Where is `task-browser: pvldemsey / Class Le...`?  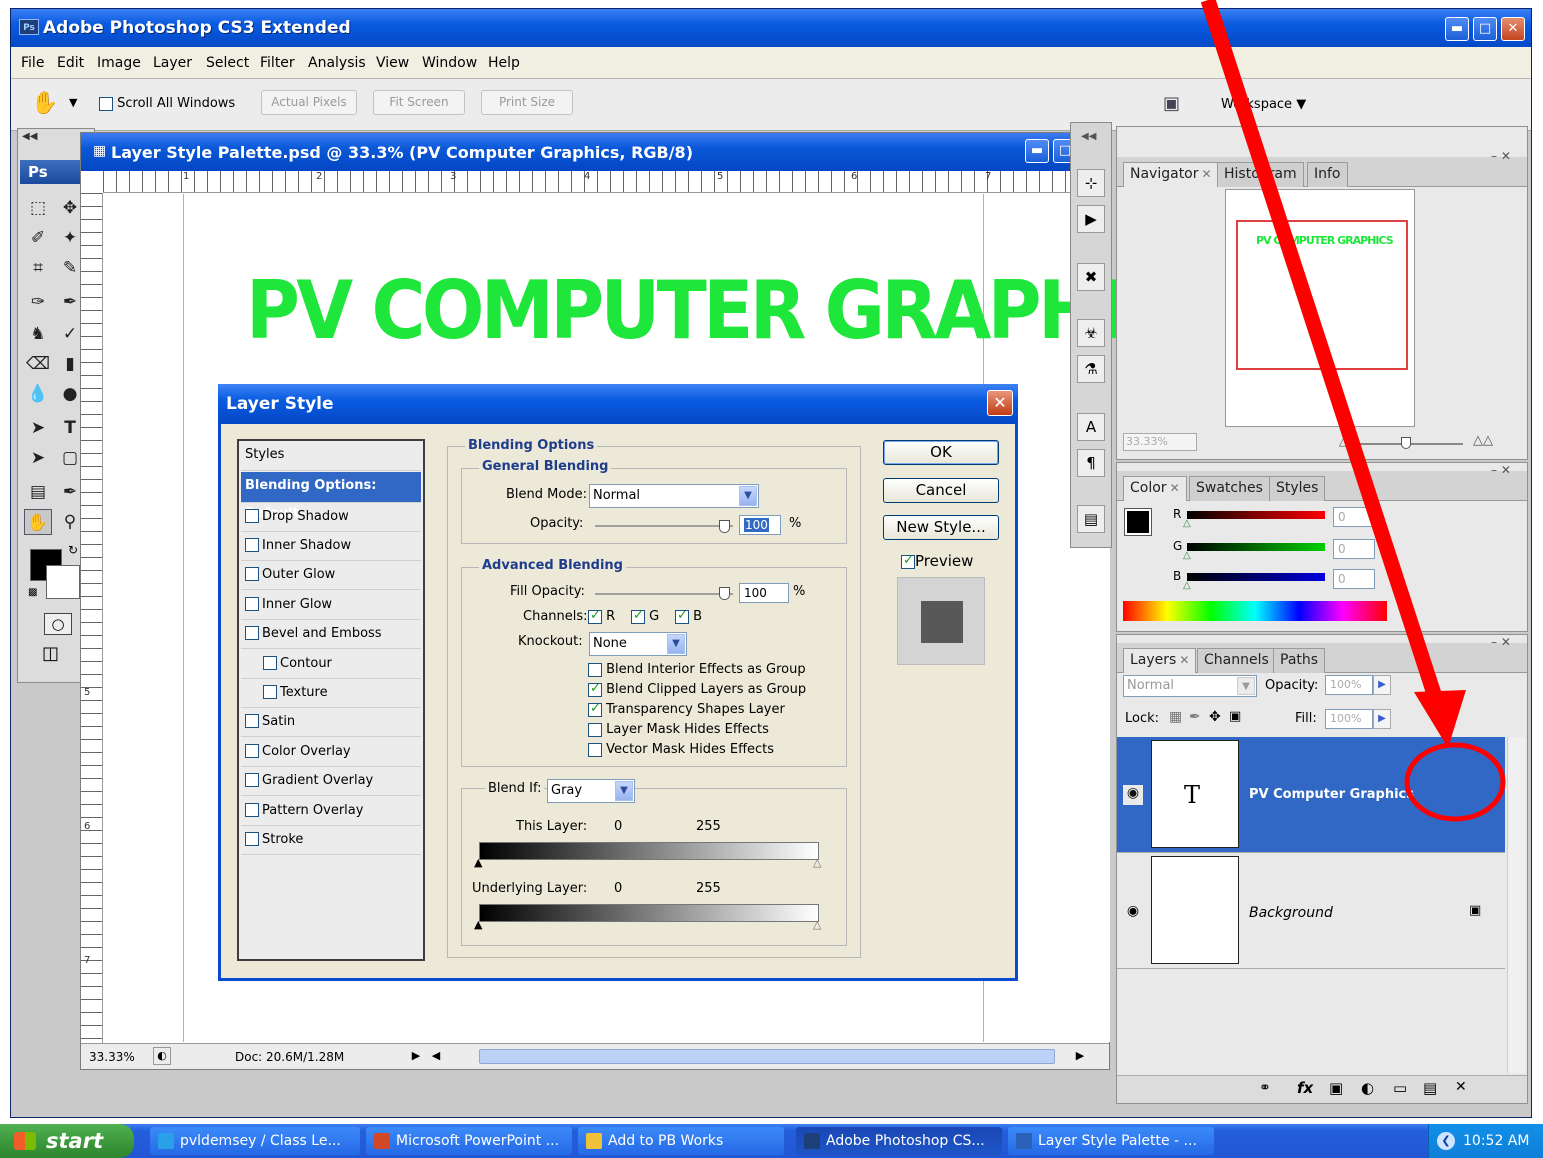
task-browser: pvldemsey / Class Le... is located at coordinates (255, 1141).